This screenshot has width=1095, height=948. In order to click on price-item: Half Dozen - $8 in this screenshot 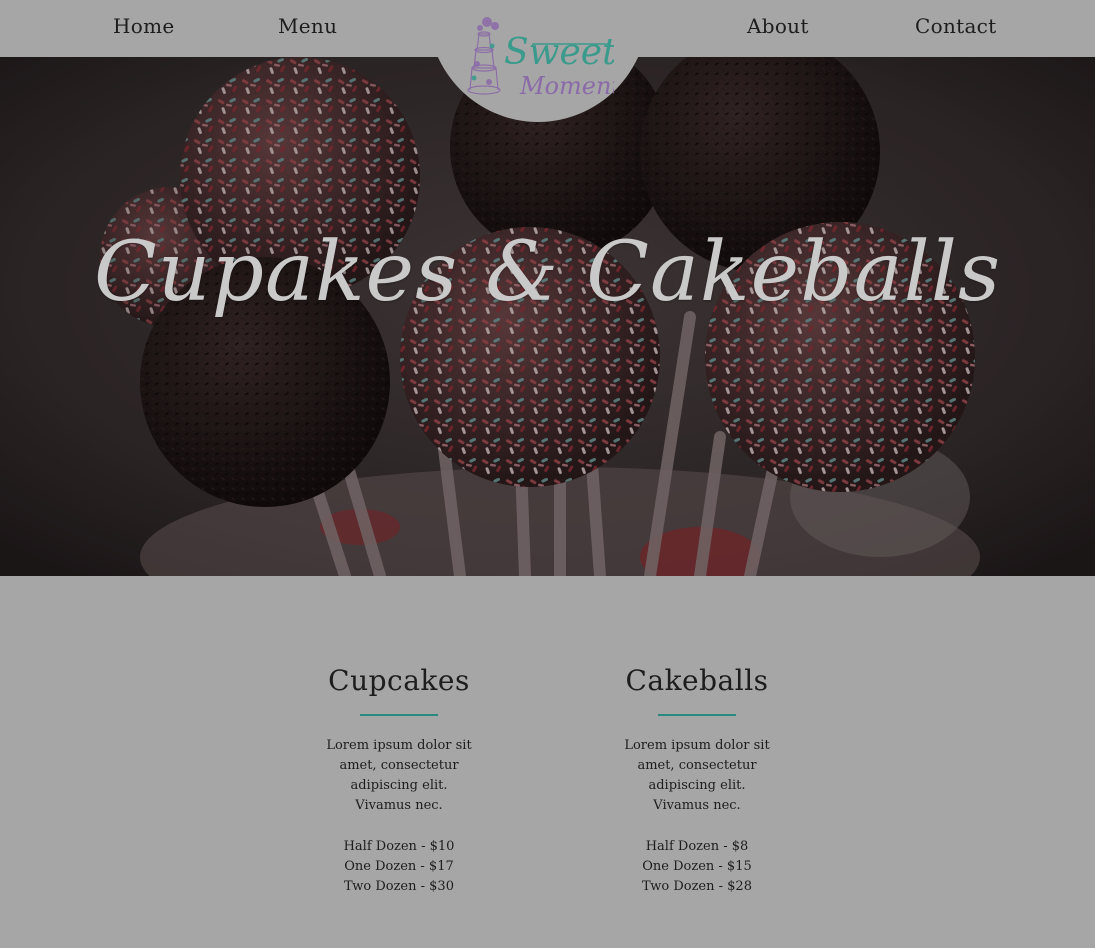, I will do `click(697, 846)`.